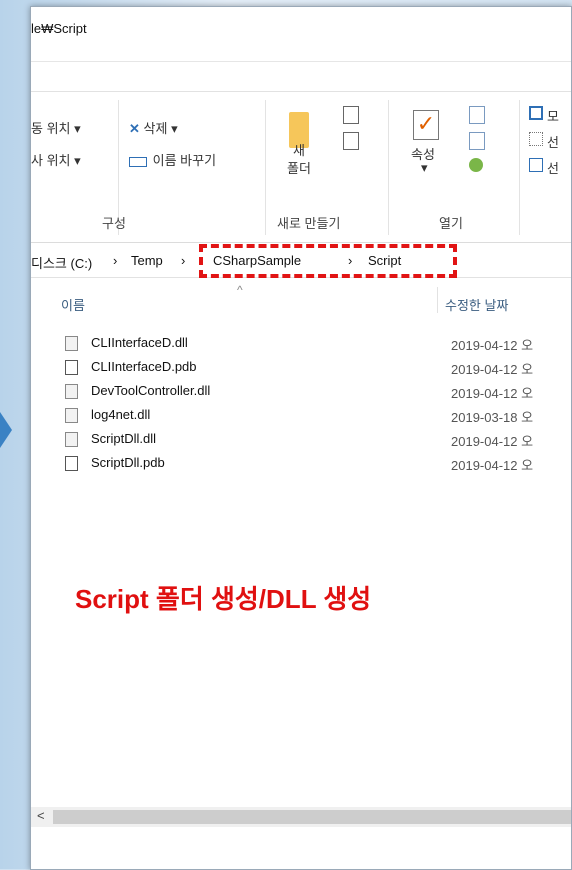 This screenshot has height=870, width=572. What do you see at coordinates (301, 34) in the screenshot?
I see `title-bar: le₩Script` at bounding box center [301, 34].